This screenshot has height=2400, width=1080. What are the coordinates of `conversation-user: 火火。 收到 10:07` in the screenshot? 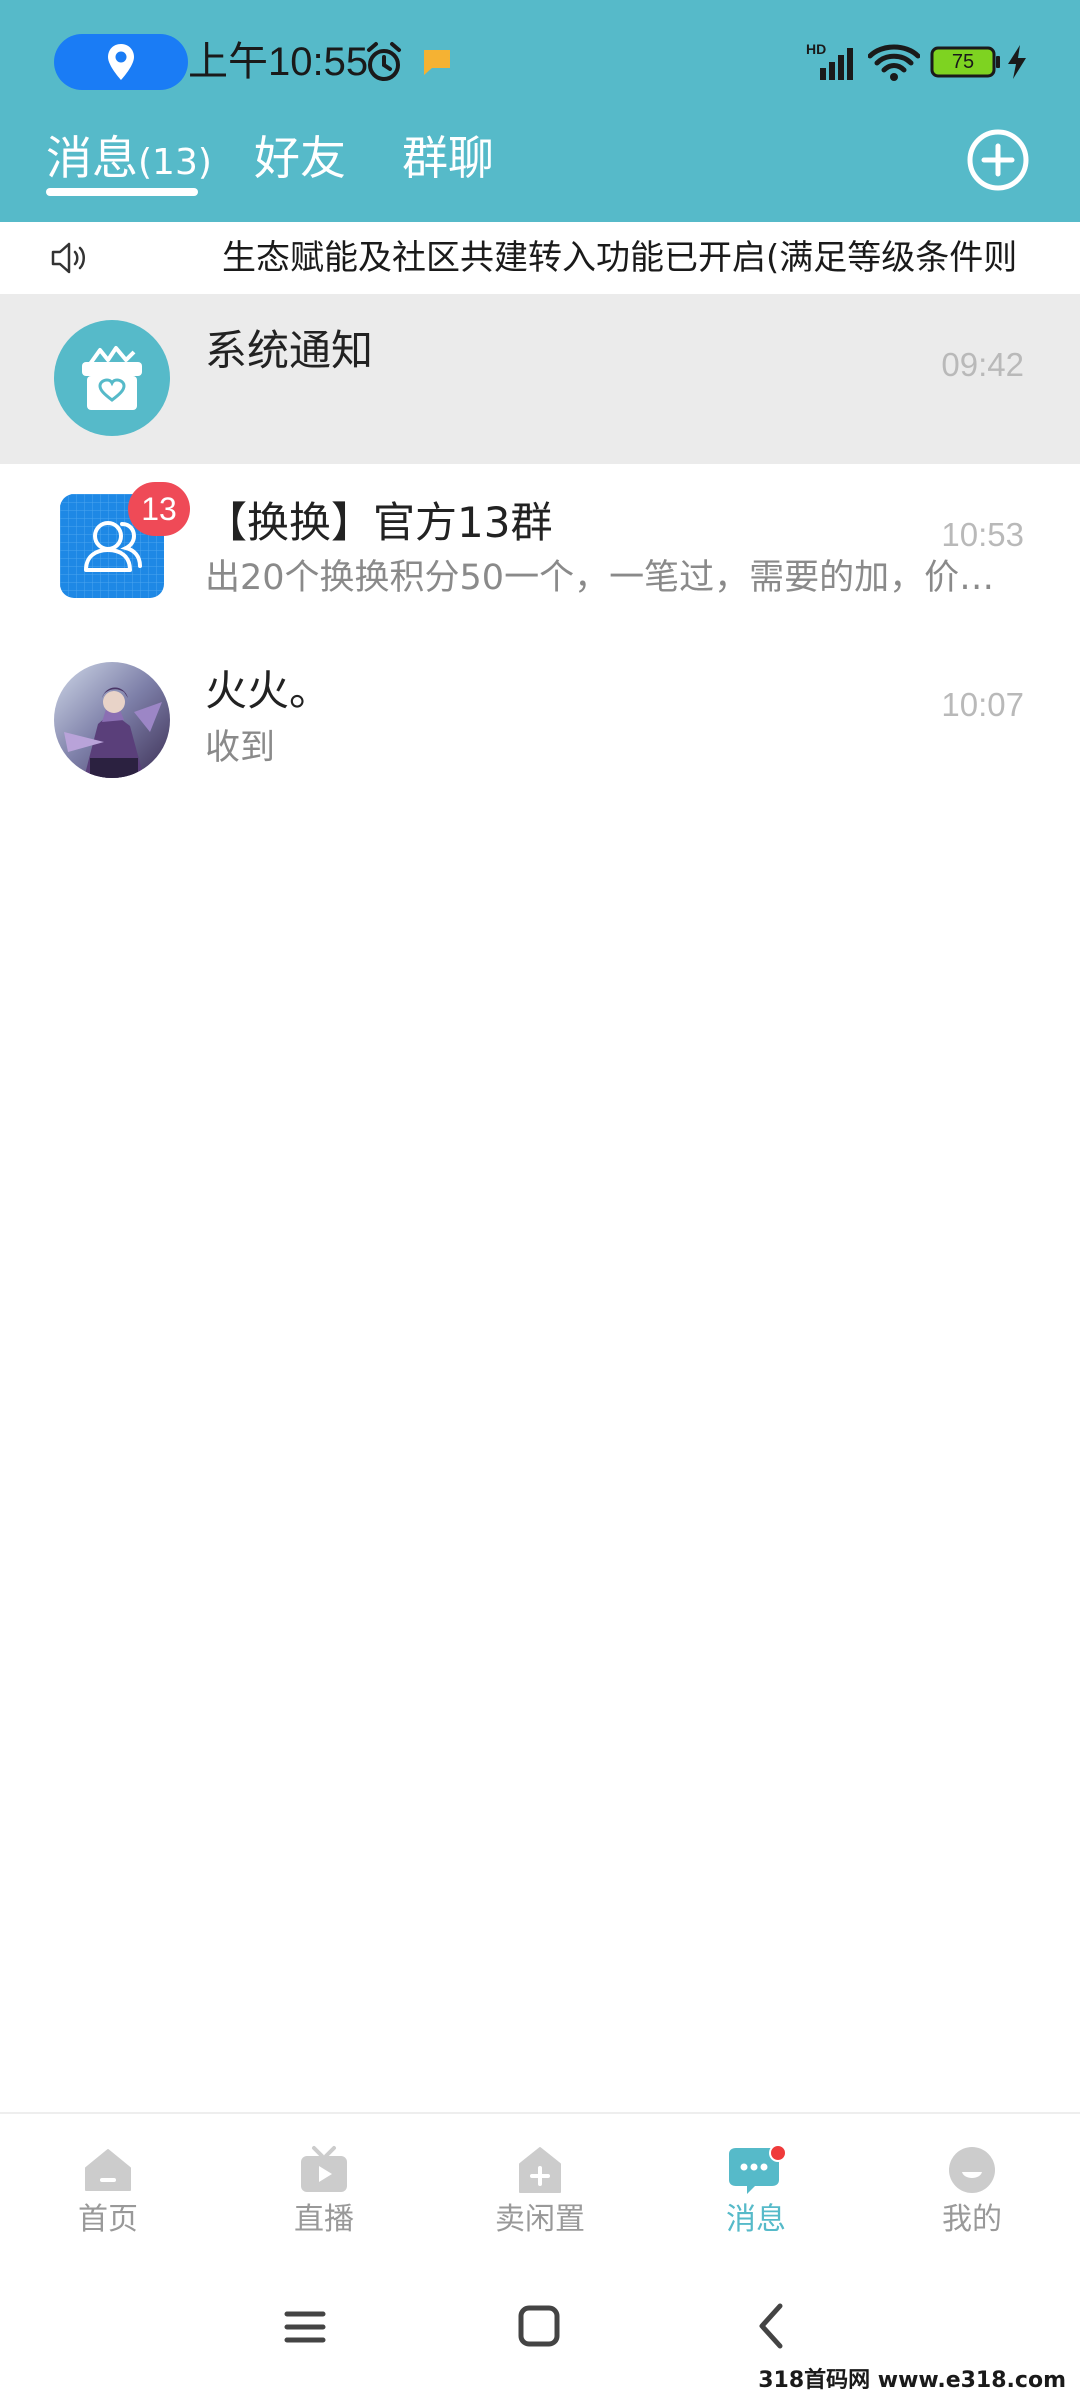 It's located at (540, 719).